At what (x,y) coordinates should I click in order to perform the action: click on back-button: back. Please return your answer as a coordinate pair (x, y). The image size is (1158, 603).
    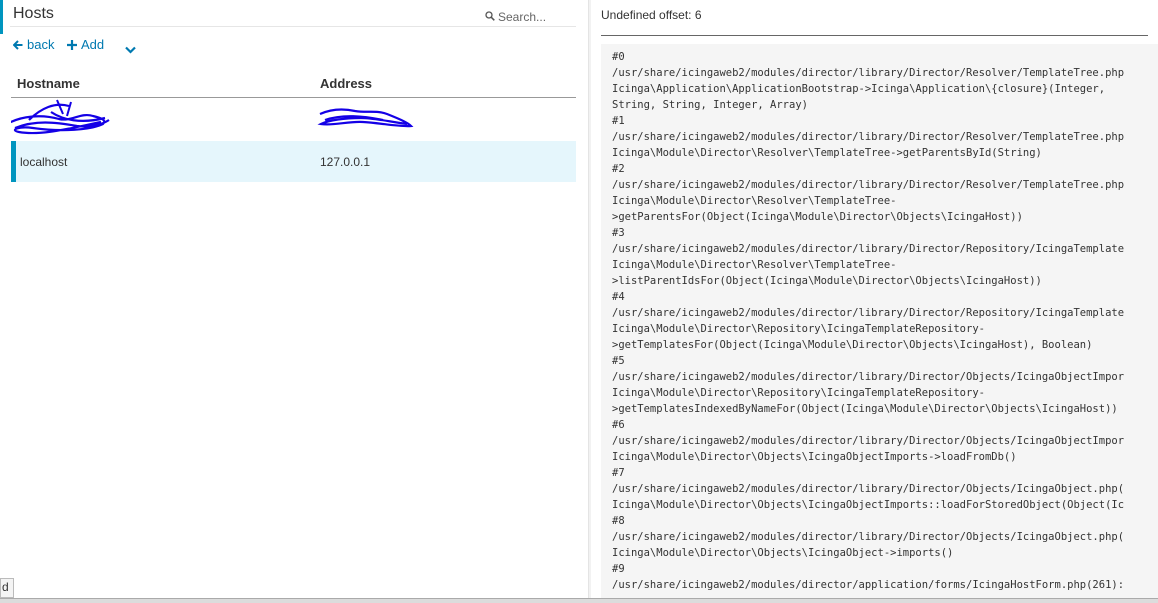
    Looking at the image, I should click on (33, 44).